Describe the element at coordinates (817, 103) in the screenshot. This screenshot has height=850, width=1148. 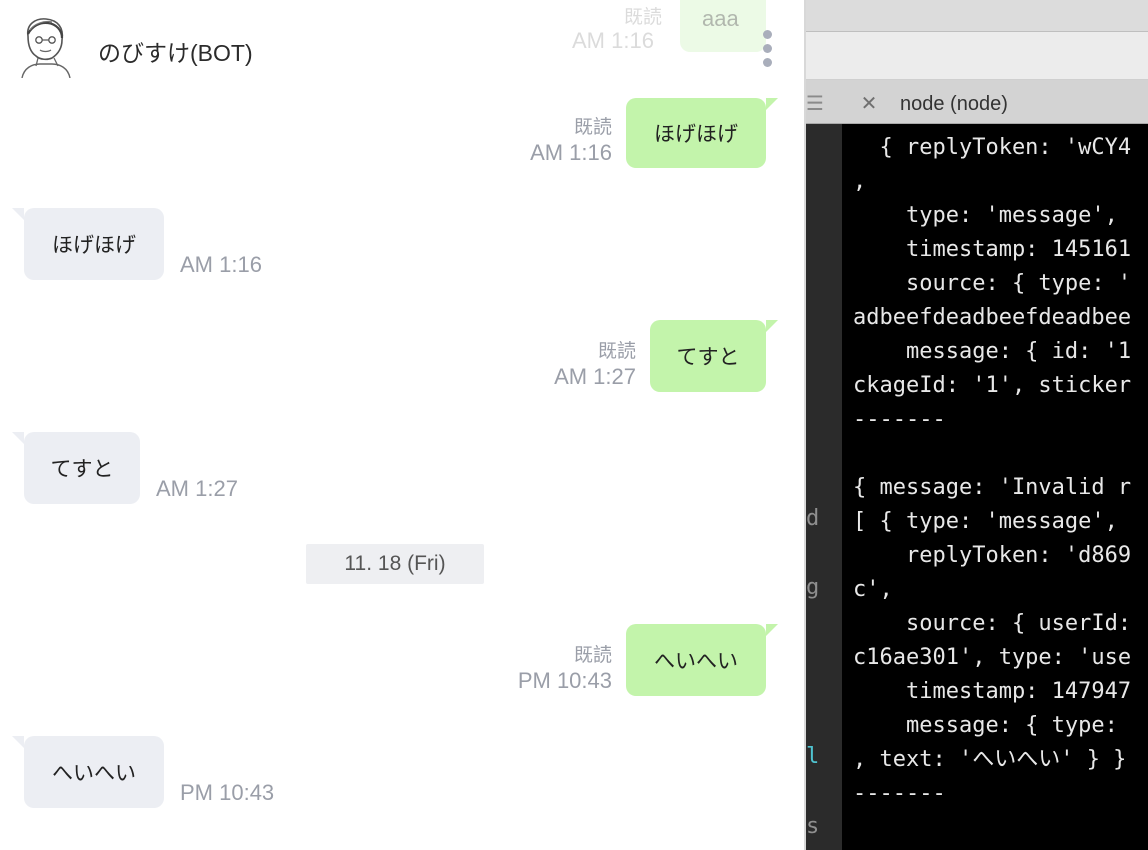
I see `hamburger-menu-icon: ☰` at that location.